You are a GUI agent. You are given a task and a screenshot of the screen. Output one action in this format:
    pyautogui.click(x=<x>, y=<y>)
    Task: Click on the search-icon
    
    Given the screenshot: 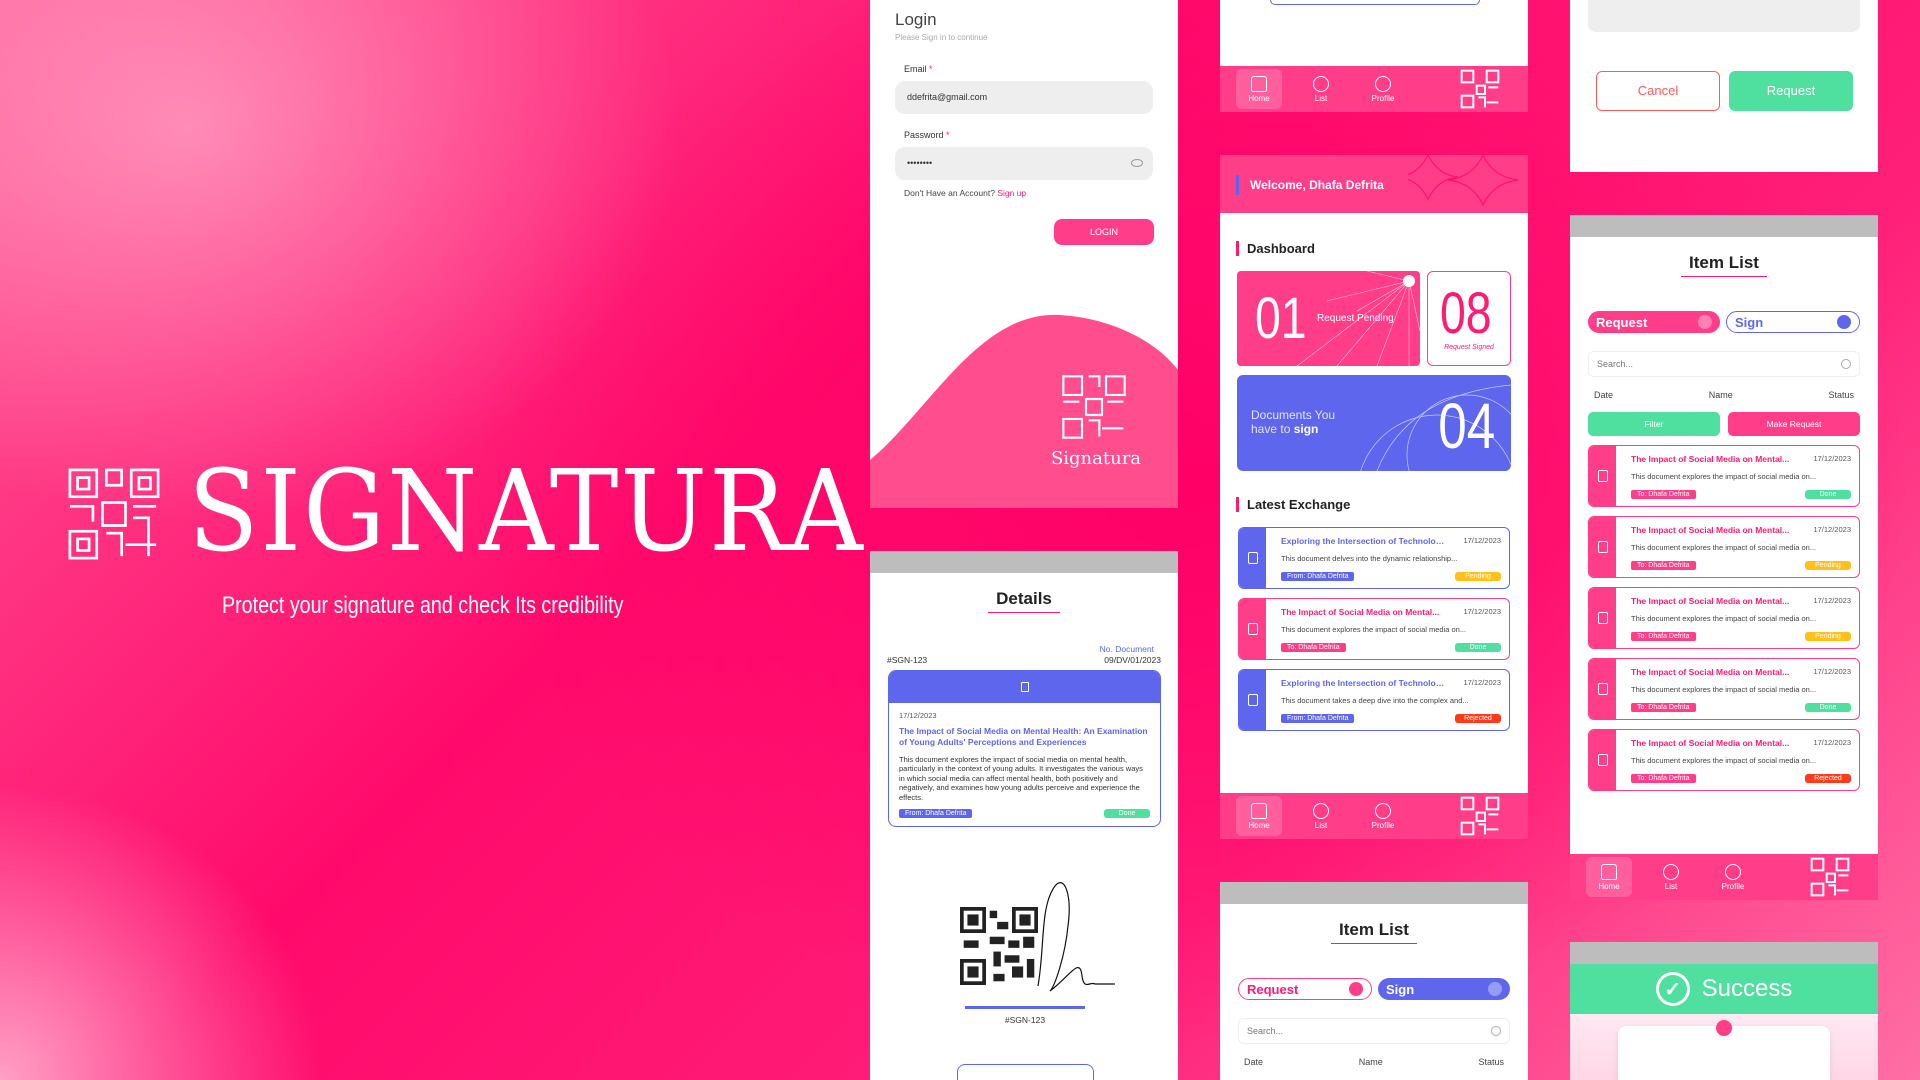 What is the action you would take?
    pyautogui.click(x=1846, y=364)
    